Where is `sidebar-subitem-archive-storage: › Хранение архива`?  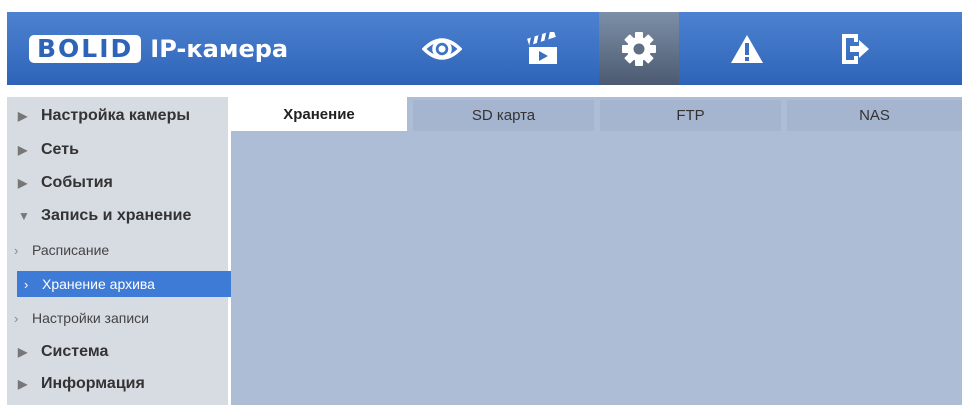
sidebar-subitem-archive-storage: › Хранение архива is located at coordinates (124, 284).